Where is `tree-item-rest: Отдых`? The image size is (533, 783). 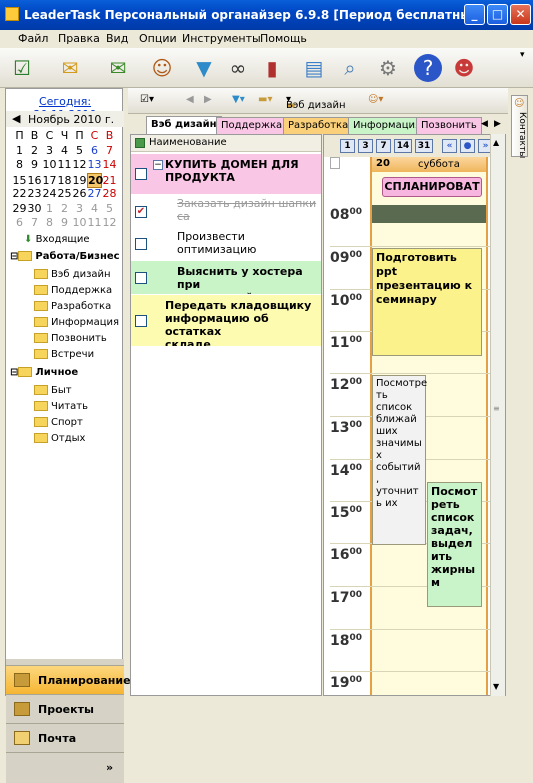
tree-item-rest: Отдых is located at coordinates (59, 441).